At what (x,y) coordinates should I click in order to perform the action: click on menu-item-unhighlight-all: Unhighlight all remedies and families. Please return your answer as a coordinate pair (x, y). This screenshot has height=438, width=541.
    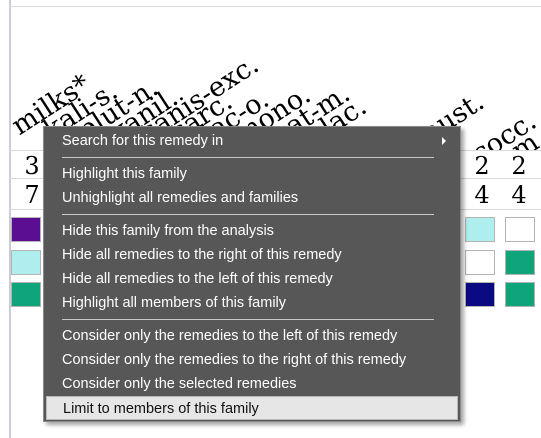
    Looking at the image, I should click on (252, 198).